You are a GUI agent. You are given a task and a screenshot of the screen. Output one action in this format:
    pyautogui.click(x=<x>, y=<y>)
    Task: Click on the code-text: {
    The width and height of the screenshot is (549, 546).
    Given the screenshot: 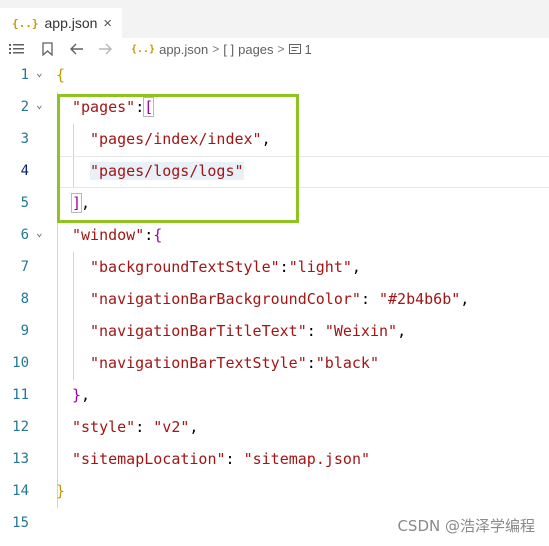 What is the action you would take?
    pyautogui.click(x=61, y=75)
    